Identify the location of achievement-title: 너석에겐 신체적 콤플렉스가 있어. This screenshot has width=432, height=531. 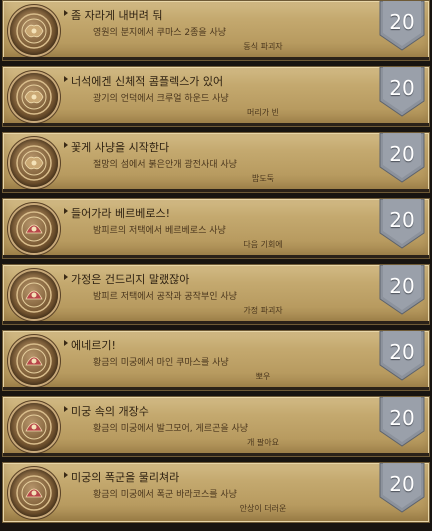
(143, 81).